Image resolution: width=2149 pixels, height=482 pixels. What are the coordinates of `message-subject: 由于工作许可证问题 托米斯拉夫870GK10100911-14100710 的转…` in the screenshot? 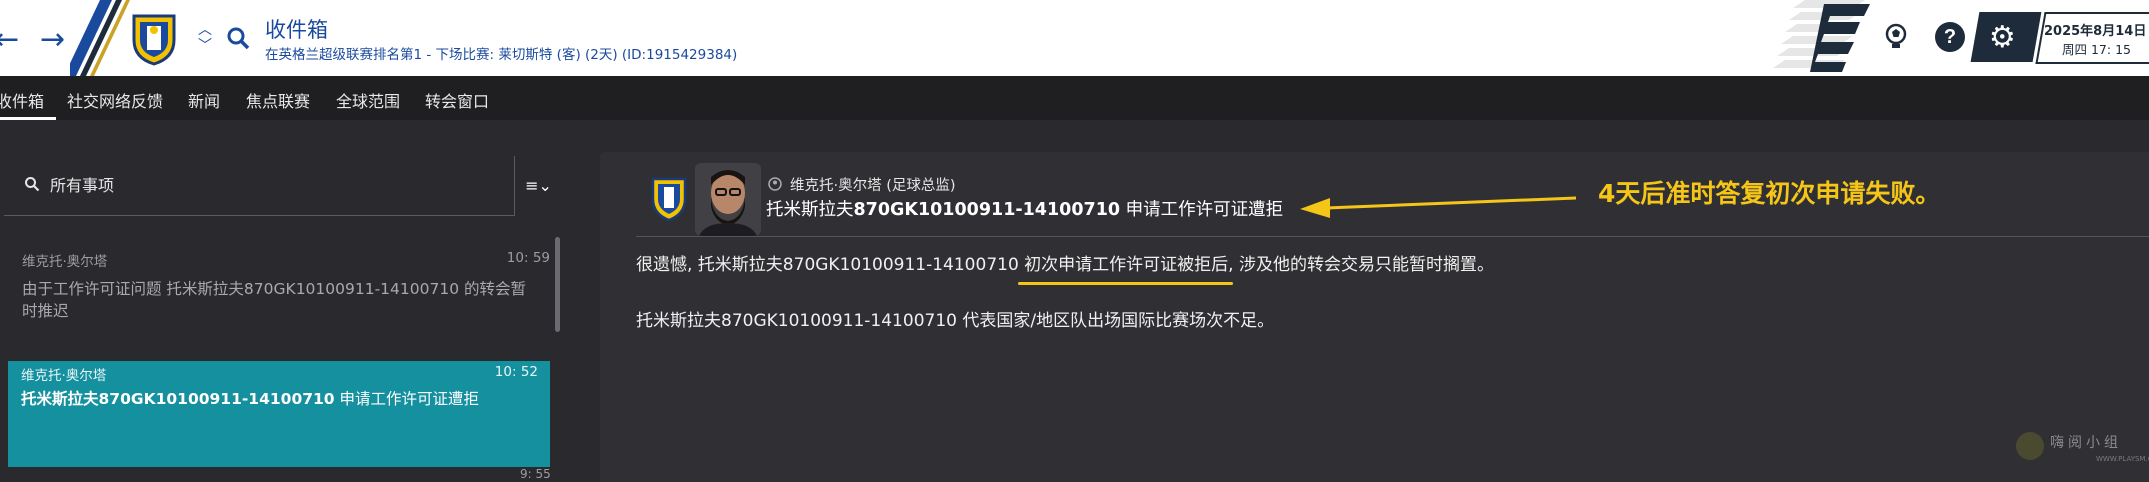 It's located at (274, 300).